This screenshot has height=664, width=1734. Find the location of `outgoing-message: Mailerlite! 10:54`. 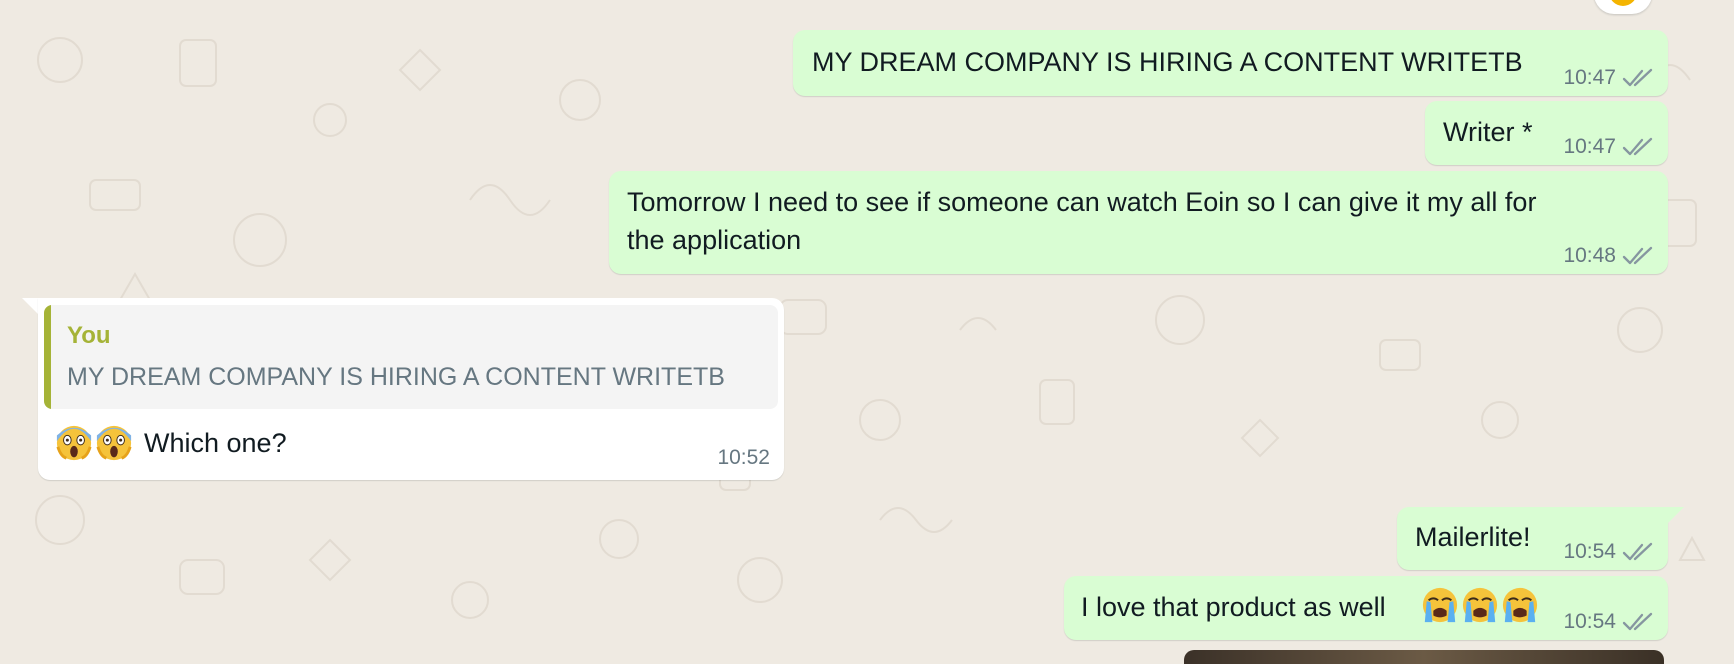

outgoing-message: Mailerlite! 10:54 is located at coordinates (1532, 538).